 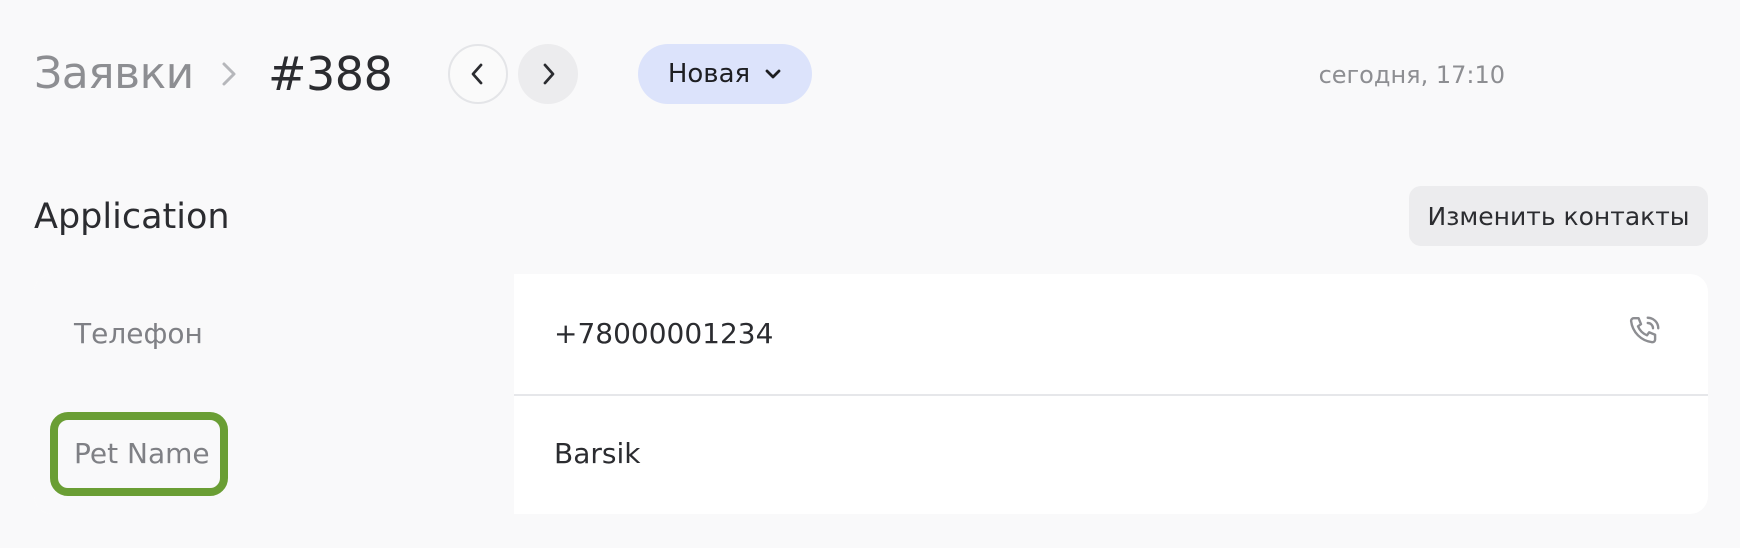 I want to click on phone-value: +78000001234, so click(x=663, y=334).